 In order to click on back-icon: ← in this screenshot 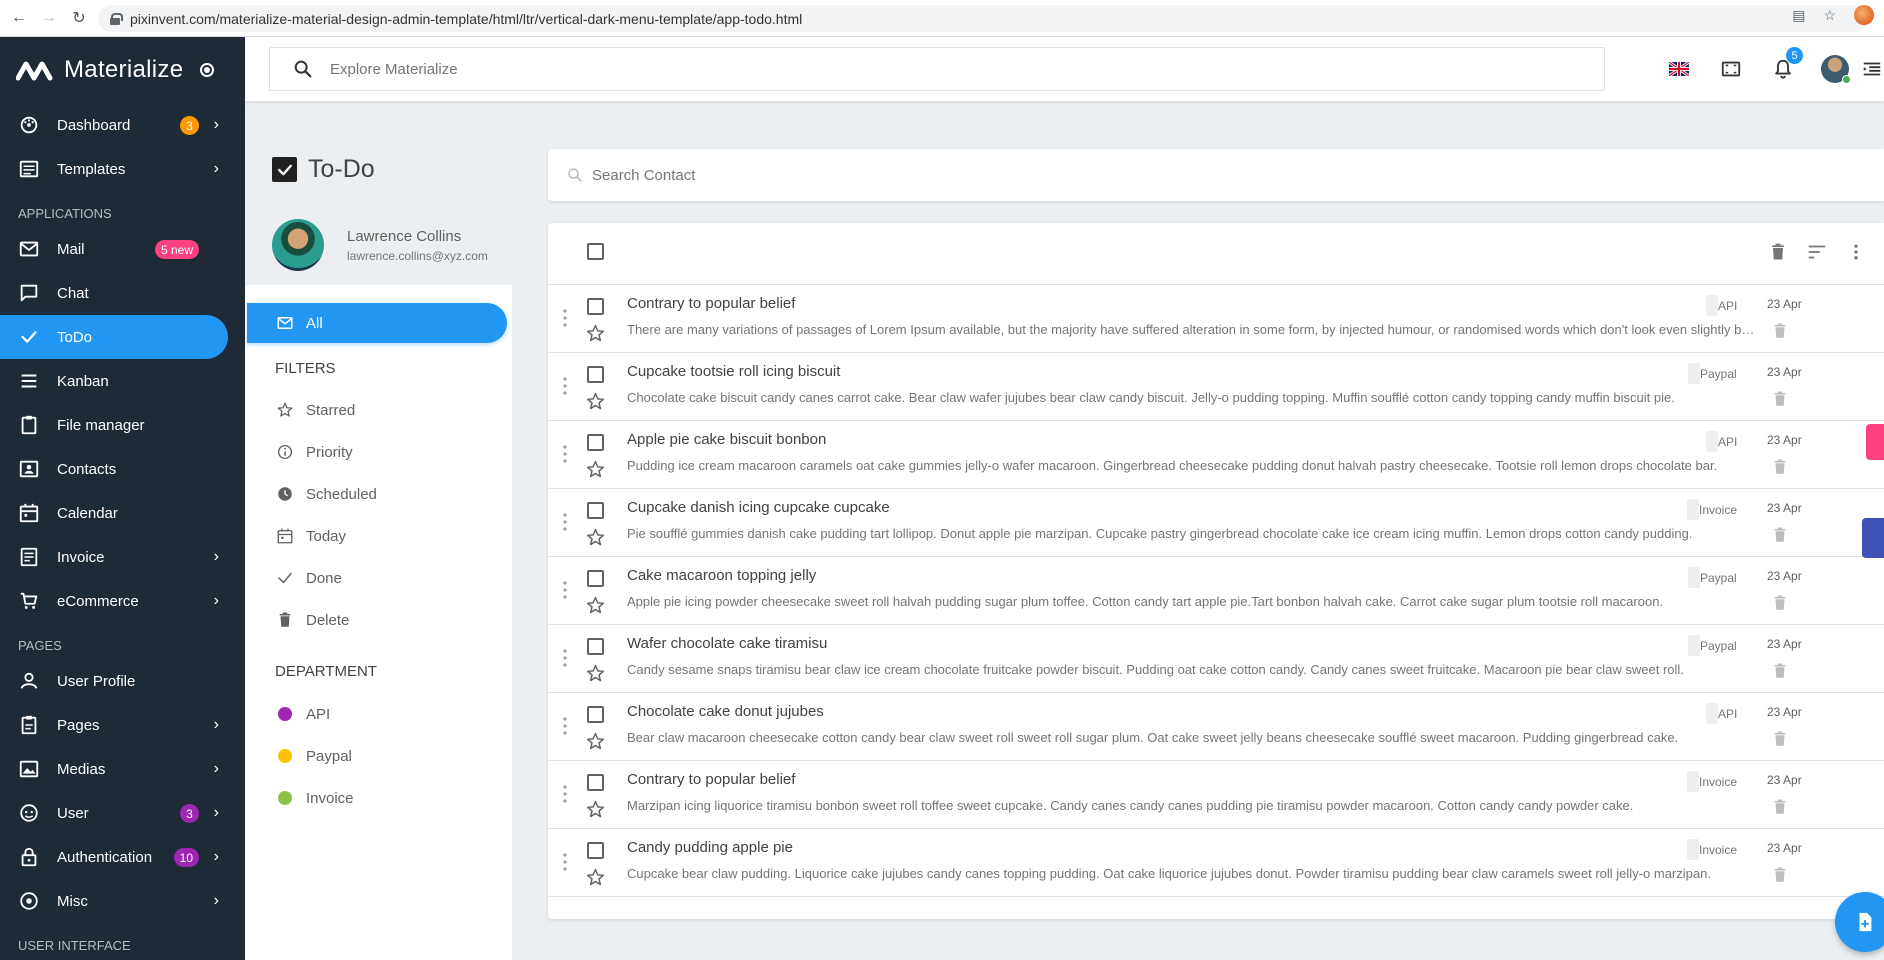, I will do `click(19, 18)`.